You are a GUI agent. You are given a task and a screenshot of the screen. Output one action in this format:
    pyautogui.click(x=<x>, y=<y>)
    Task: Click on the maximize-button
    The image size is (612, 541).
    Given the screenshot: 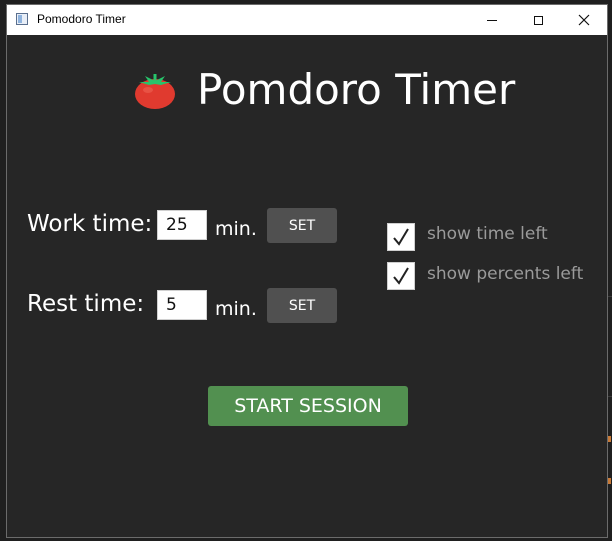 What is the action you would take?
    pyautogui.click(x=538, y=20)
    